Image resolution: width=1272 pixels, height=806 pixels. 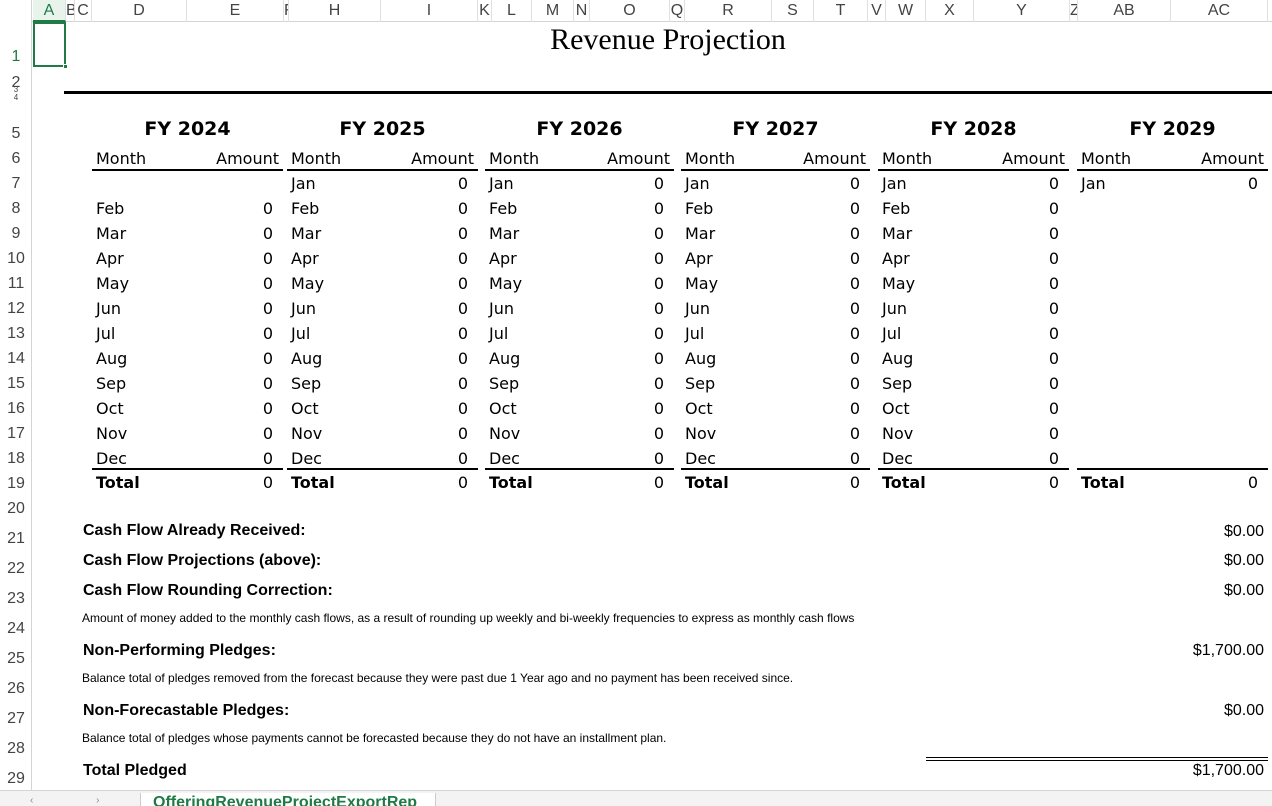 What do you see at coordinates (16, 599) in the screenshot?
I see `row-number: 23` at bounding box center [16, 599].